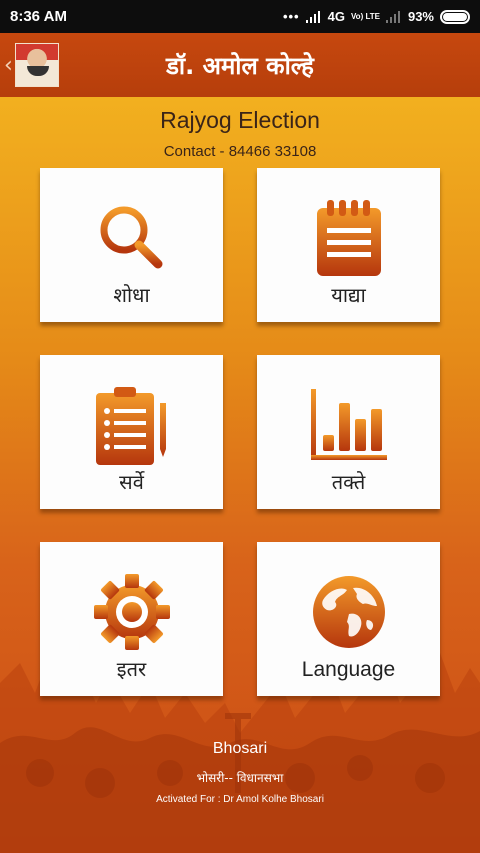 Image resolution: width=480 pixels, height=853 pixels. I want to click on tile-label: तक्ते, so click(348, 482).